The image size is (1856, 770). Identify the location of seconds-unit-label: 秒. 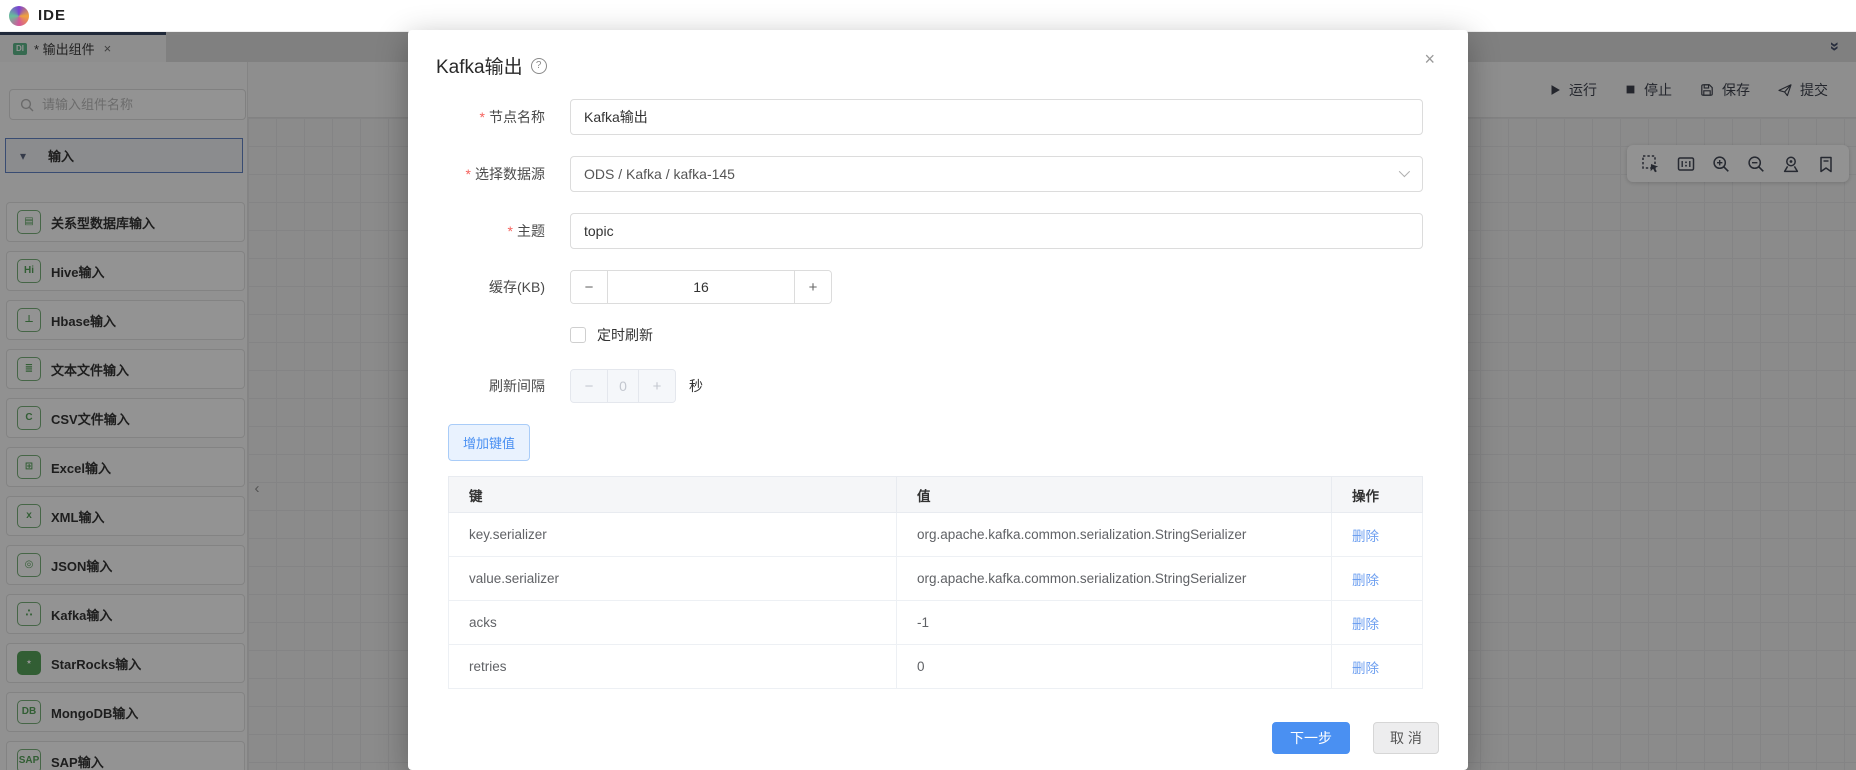
(696, 386).